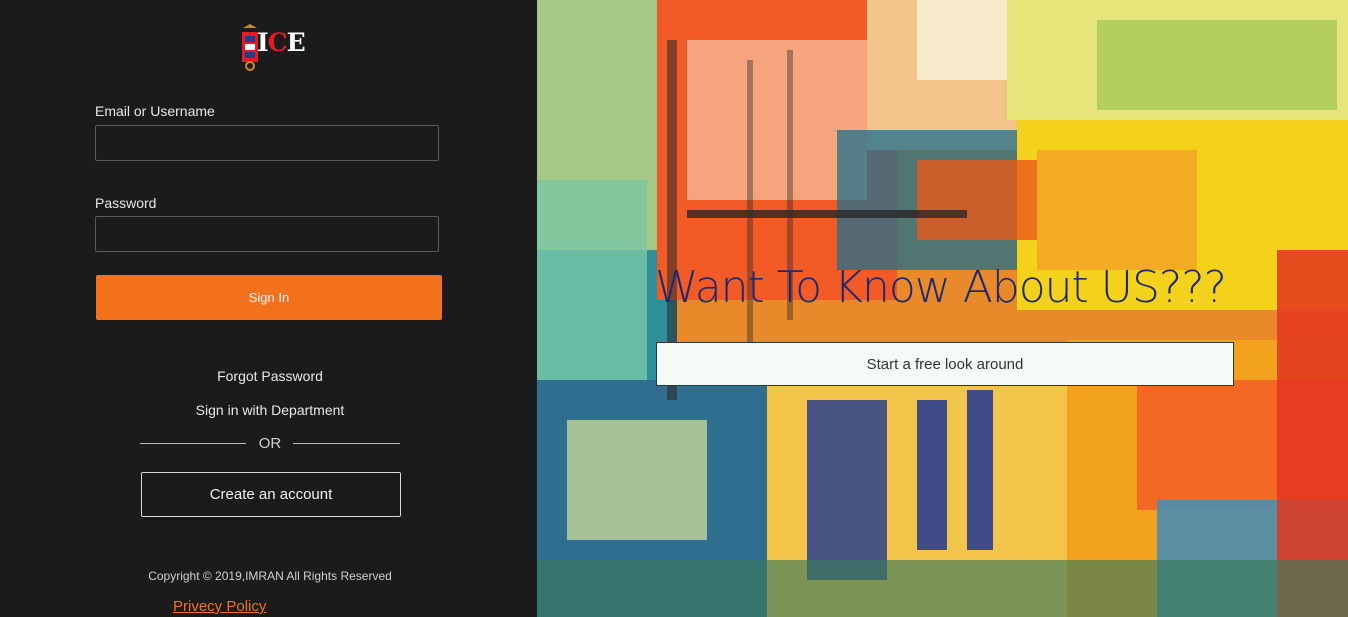 Image resolution: width=1348 pixels, height=617 pixels. What do you see at coordinates (346, 443) in the screenshot?
I see `divider-line-right` at bounding box center [346, 443].